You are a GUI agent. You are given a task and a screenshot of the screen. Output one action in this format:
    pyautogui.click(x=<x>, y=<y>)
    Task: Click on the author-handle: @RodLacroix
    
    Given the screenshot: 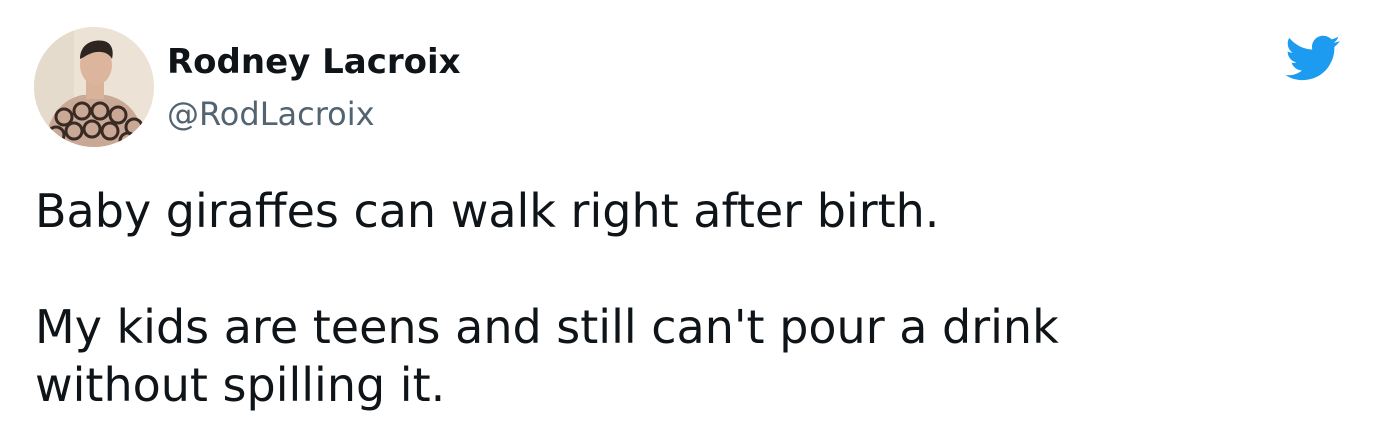 What is the action you would take?
    pyautogui.click(x=271, y=114)
    